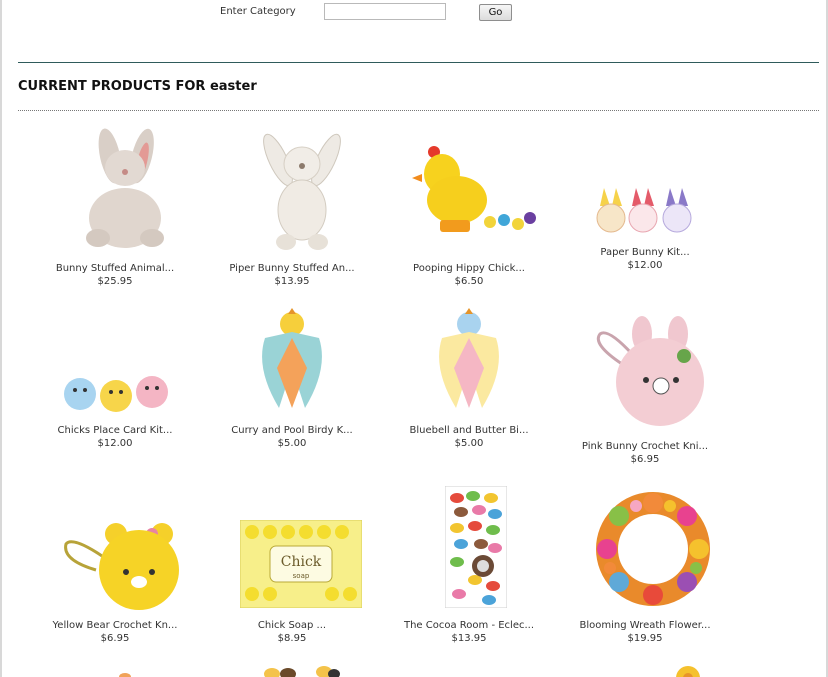 The image size is (828, 677). I want to click on product-price: $25.95, so click(115, 281).